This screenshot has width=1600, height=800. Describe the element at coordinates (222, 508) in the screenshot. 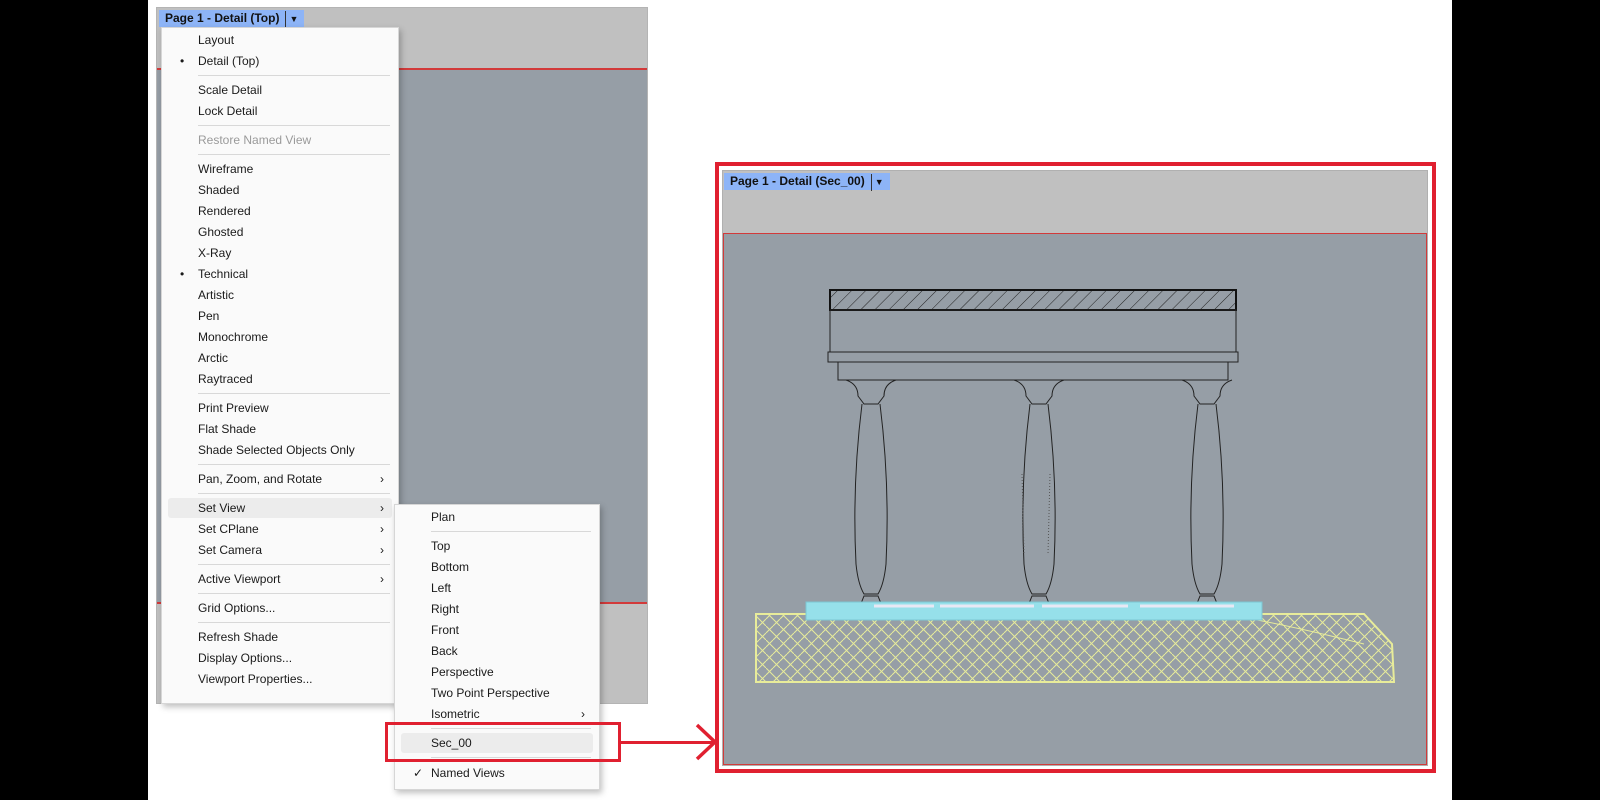

I see `menu-item-label: Set View` at that location.